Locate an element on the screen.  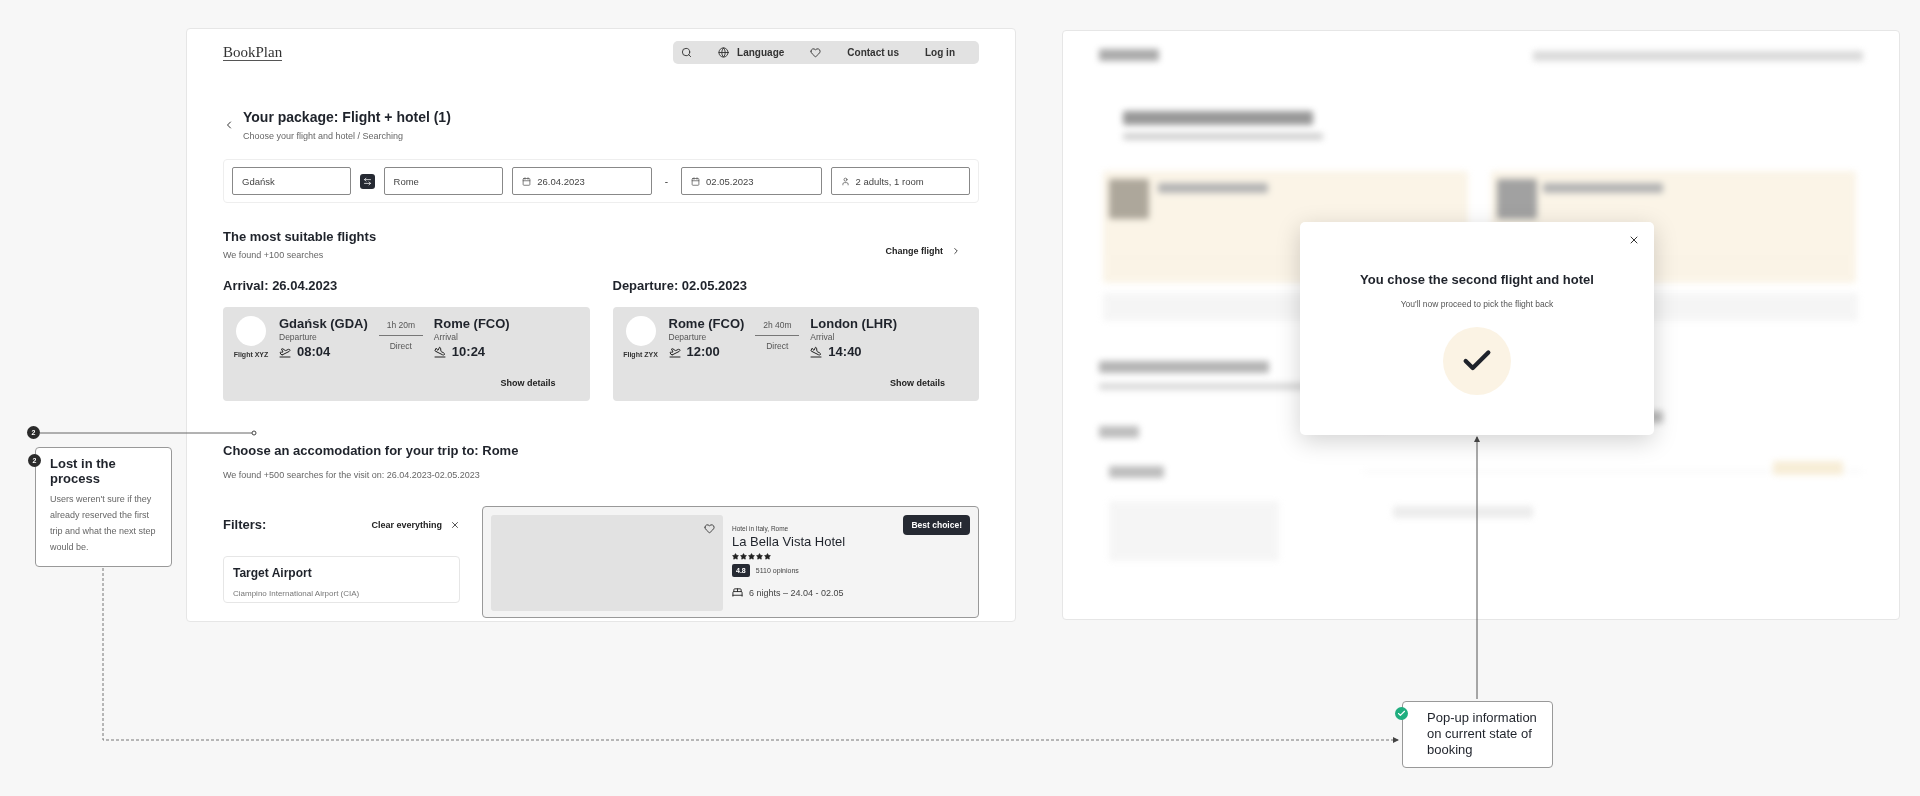
globe-icon is located at coordinates (724, 52).